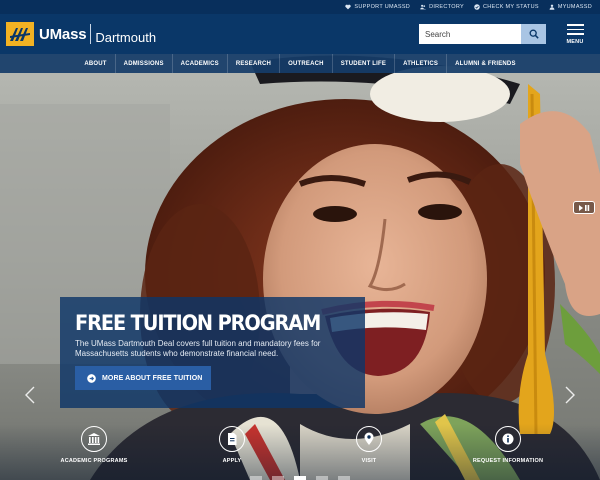 The image size is (600, 480). I want to click on quick-link-request-information: REQUEST INFORMATION, so click(508, 445).